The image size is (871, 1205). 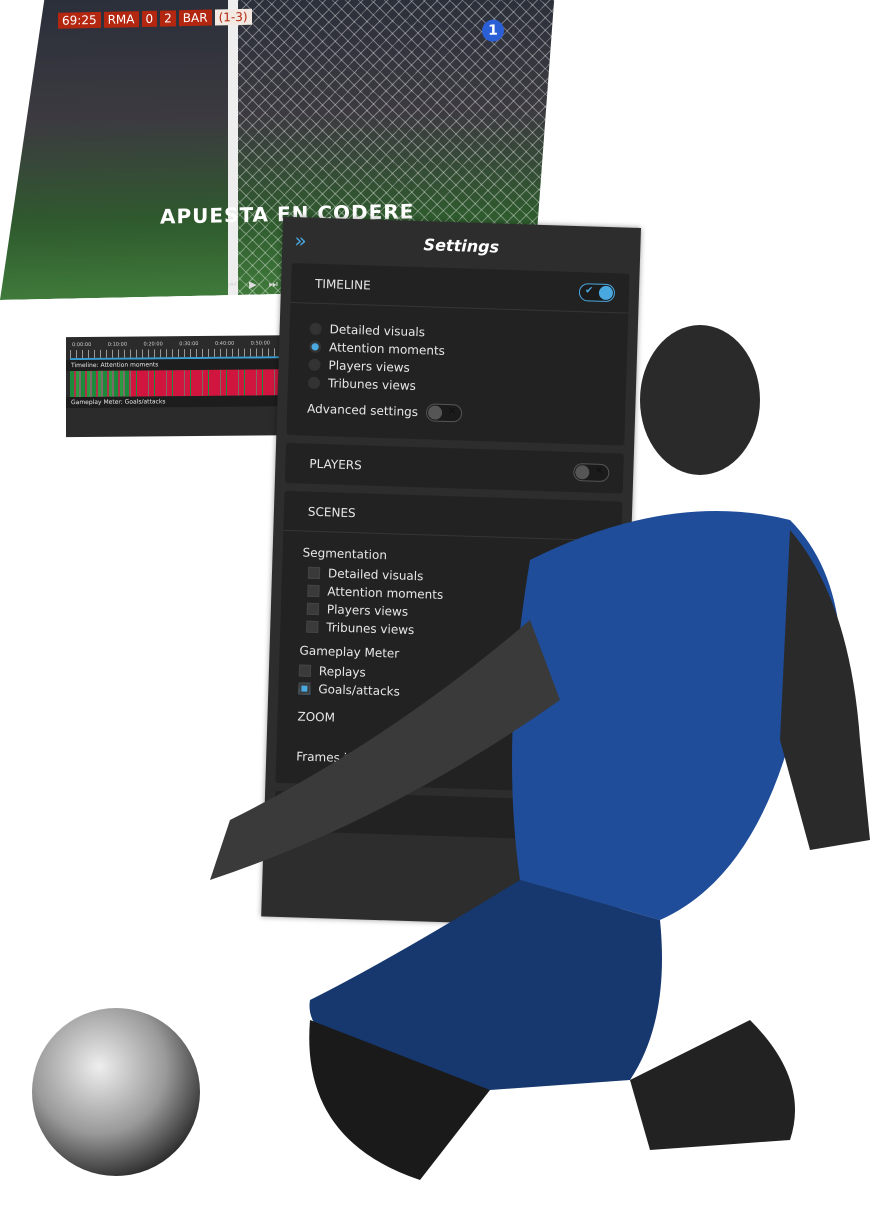 I want to click on home-score: 0, so click(x=150, y=19).